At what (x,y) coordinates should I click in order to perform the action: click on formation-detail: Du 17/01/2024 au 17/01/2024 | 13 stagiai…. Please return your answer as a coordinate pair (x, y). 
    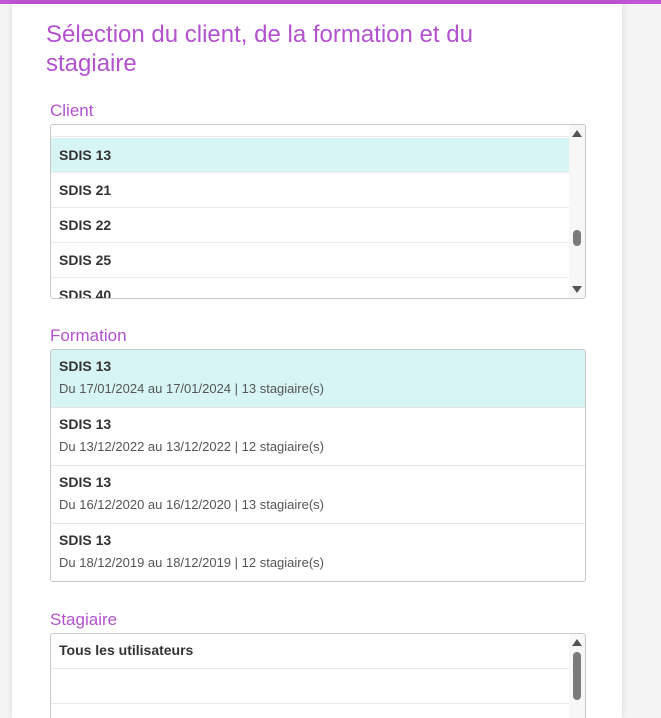
    Looking at the image, I should click on (192, 388).